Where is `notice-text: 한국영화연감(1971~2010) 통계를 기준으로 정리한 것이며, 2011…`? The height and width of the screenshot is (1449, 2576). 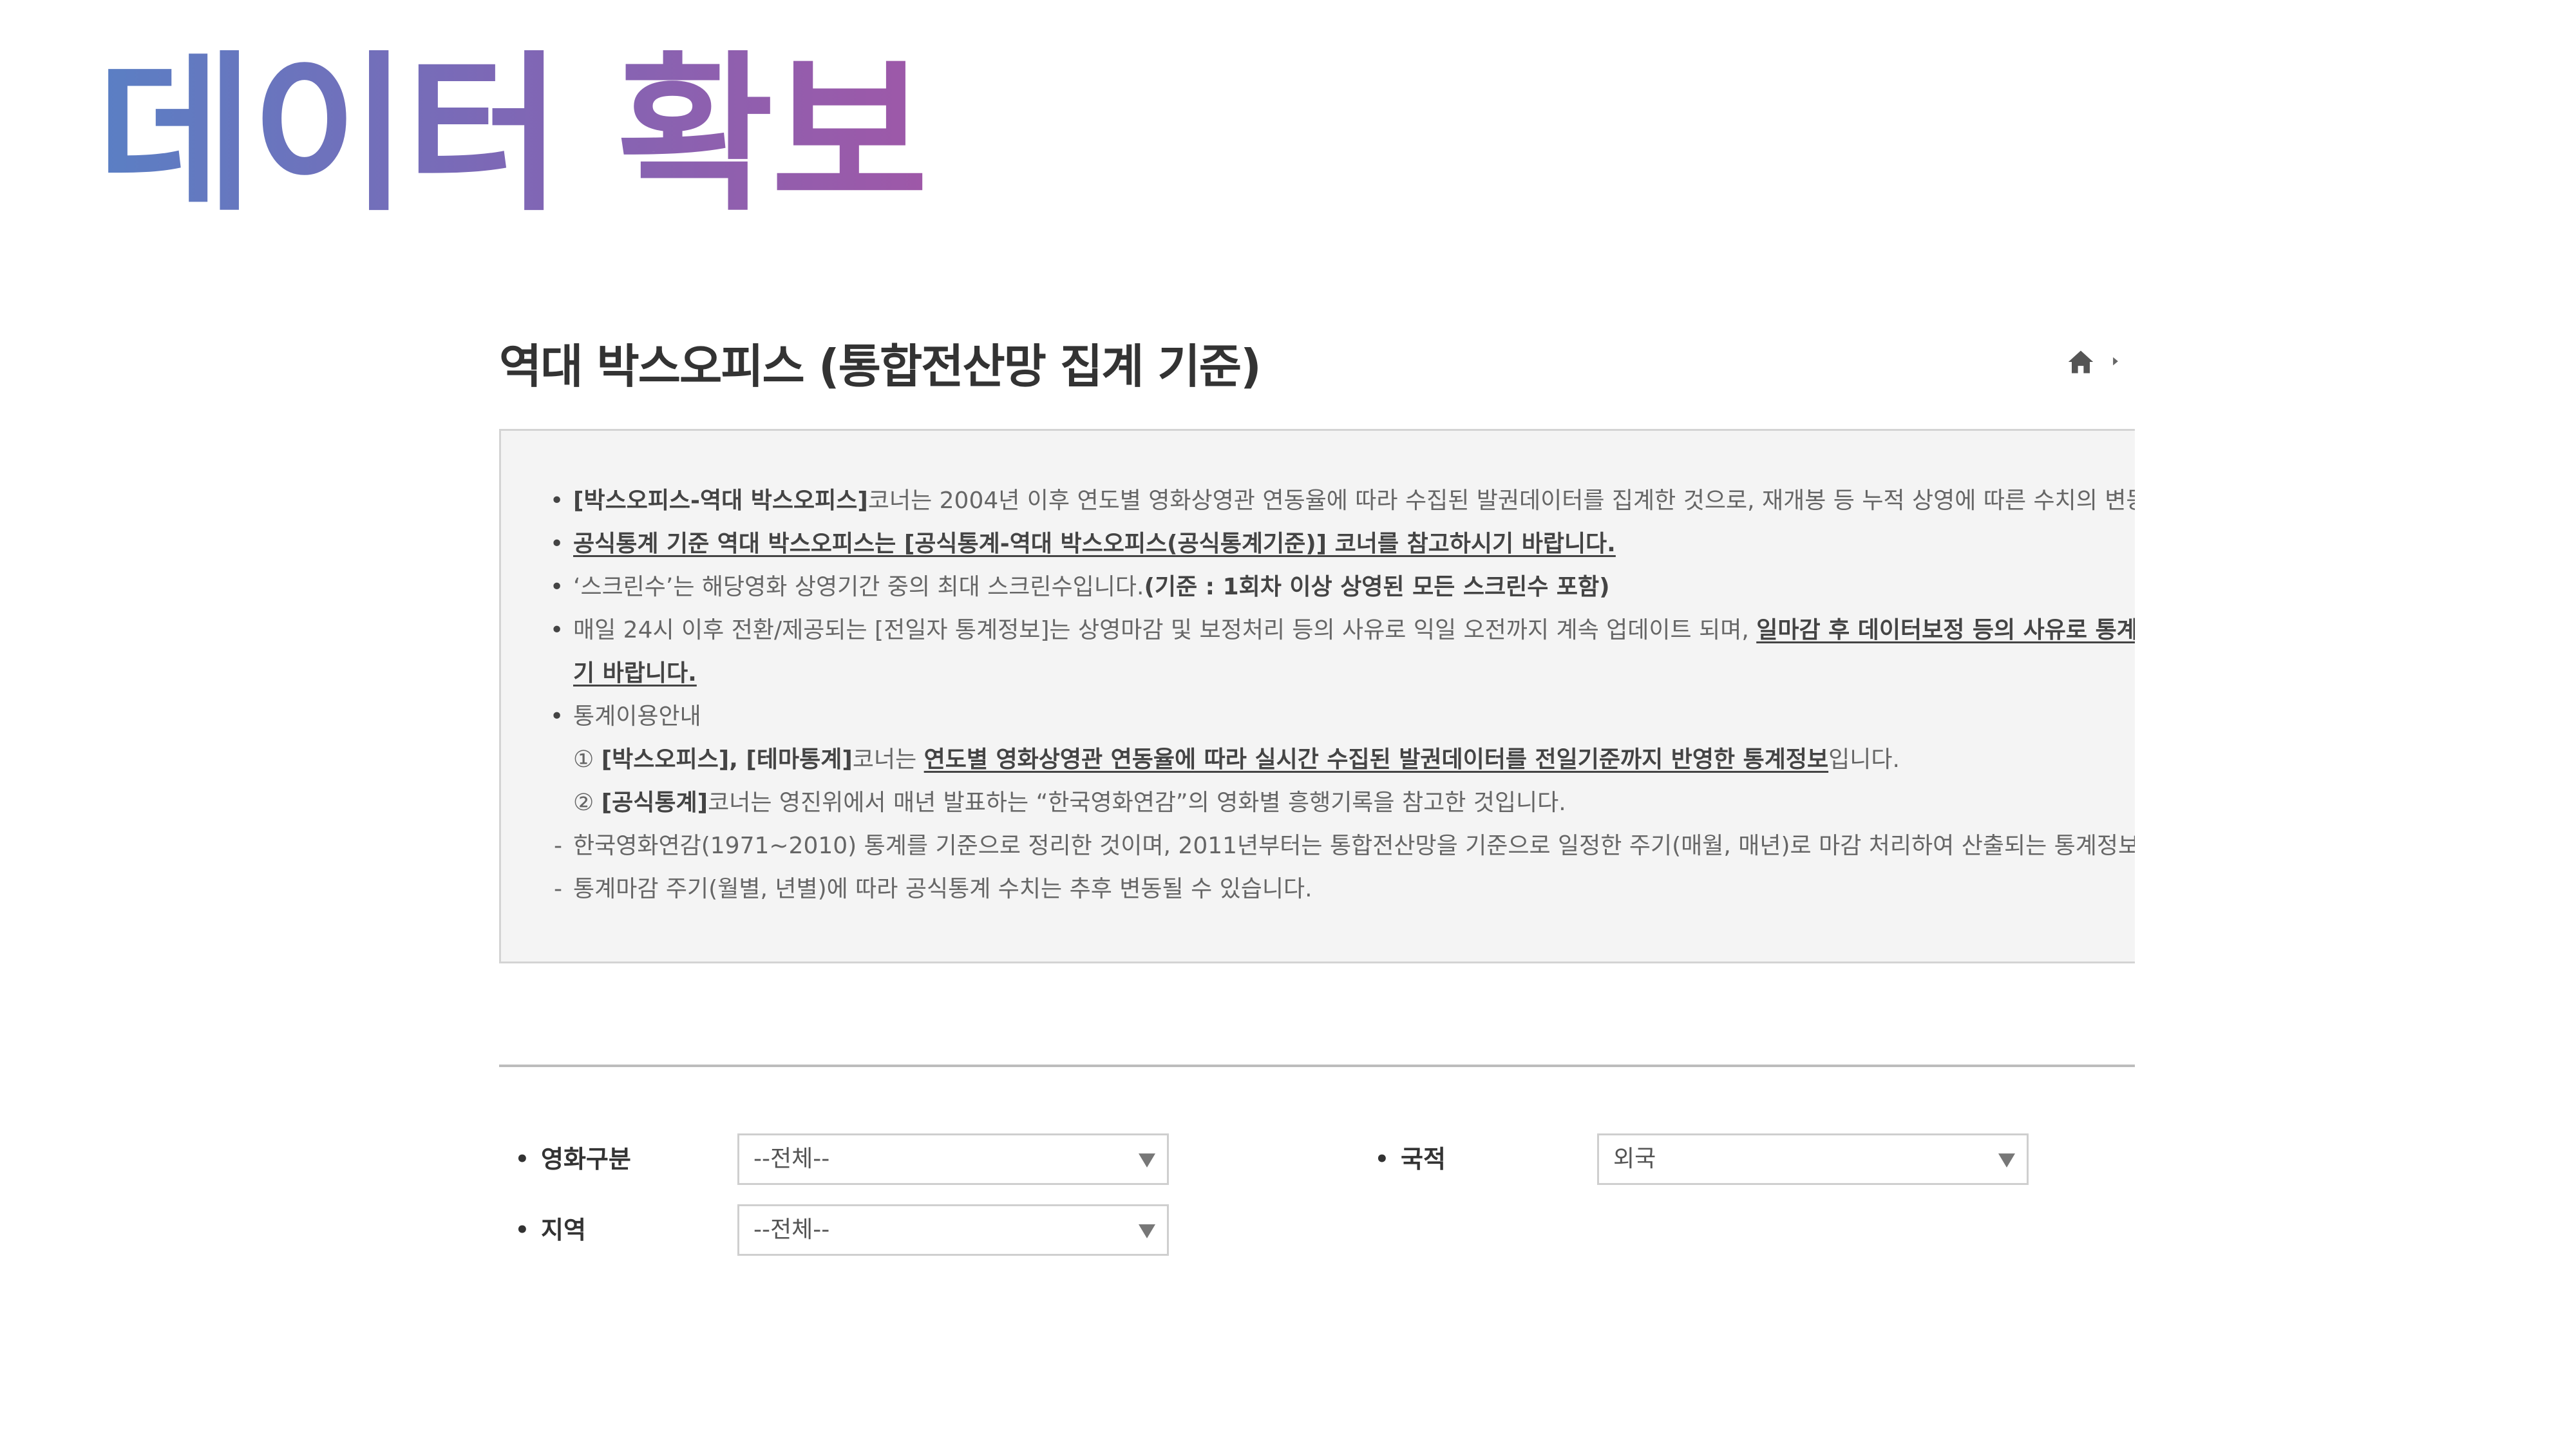
notice-text: 한국영화연감(1971~2010) 통계를 기준으로 정리한 것이며, 2011… is located at coordinates (1354, 846).